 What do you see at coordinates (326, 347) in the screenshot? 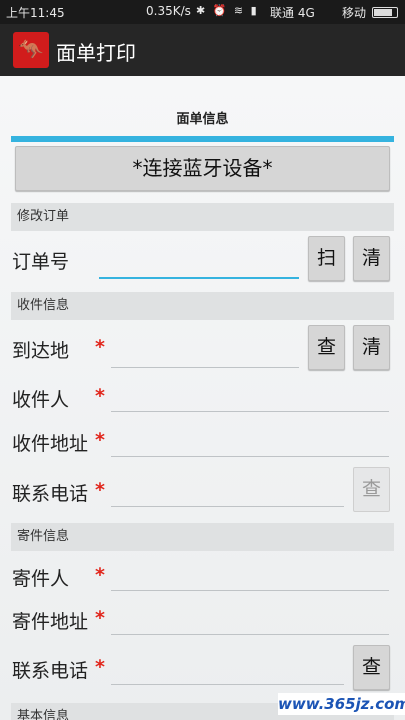
I see `destination-query-button: 查` at bounding box center [326, 347].